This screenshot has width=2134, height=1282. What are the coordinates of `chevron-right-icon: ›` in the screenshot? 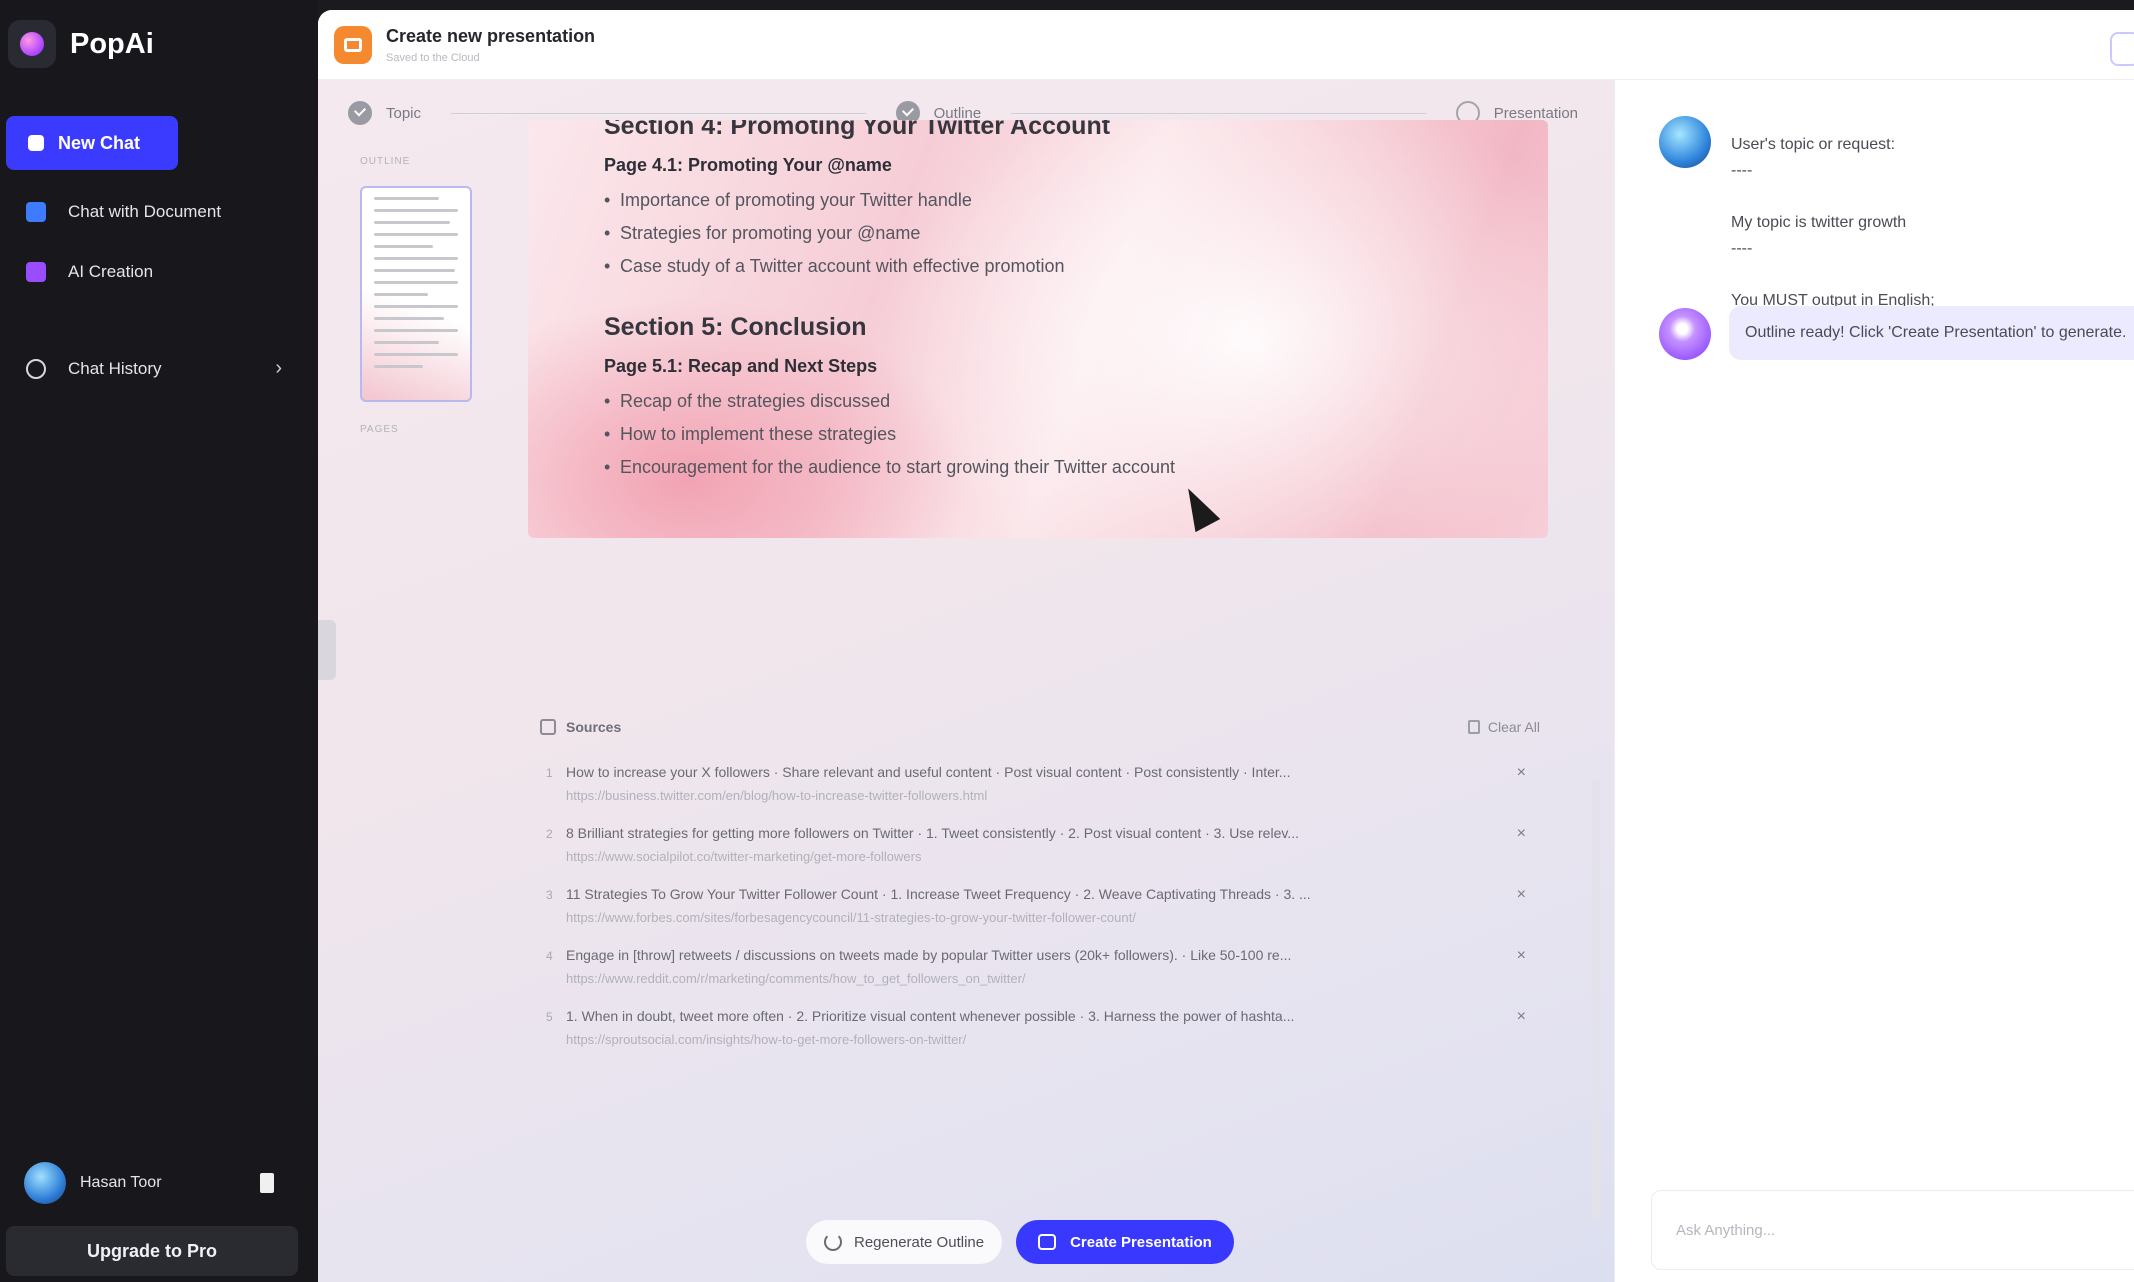 It's located at (278, 368).